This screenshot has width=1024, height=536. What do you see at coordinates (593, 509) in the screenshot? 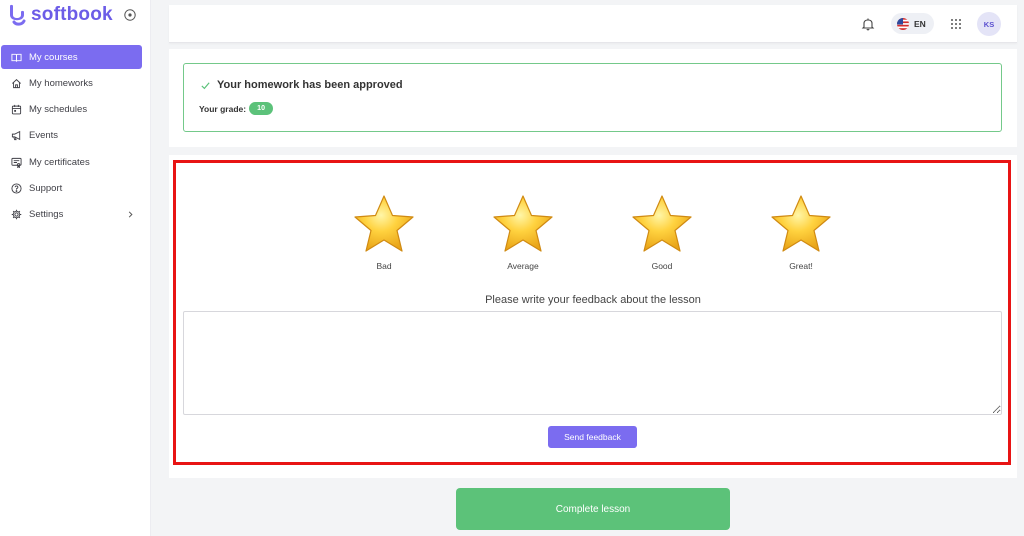
I see `complete-lesson-button: Complete lesson` at bounding box center [593, 509].